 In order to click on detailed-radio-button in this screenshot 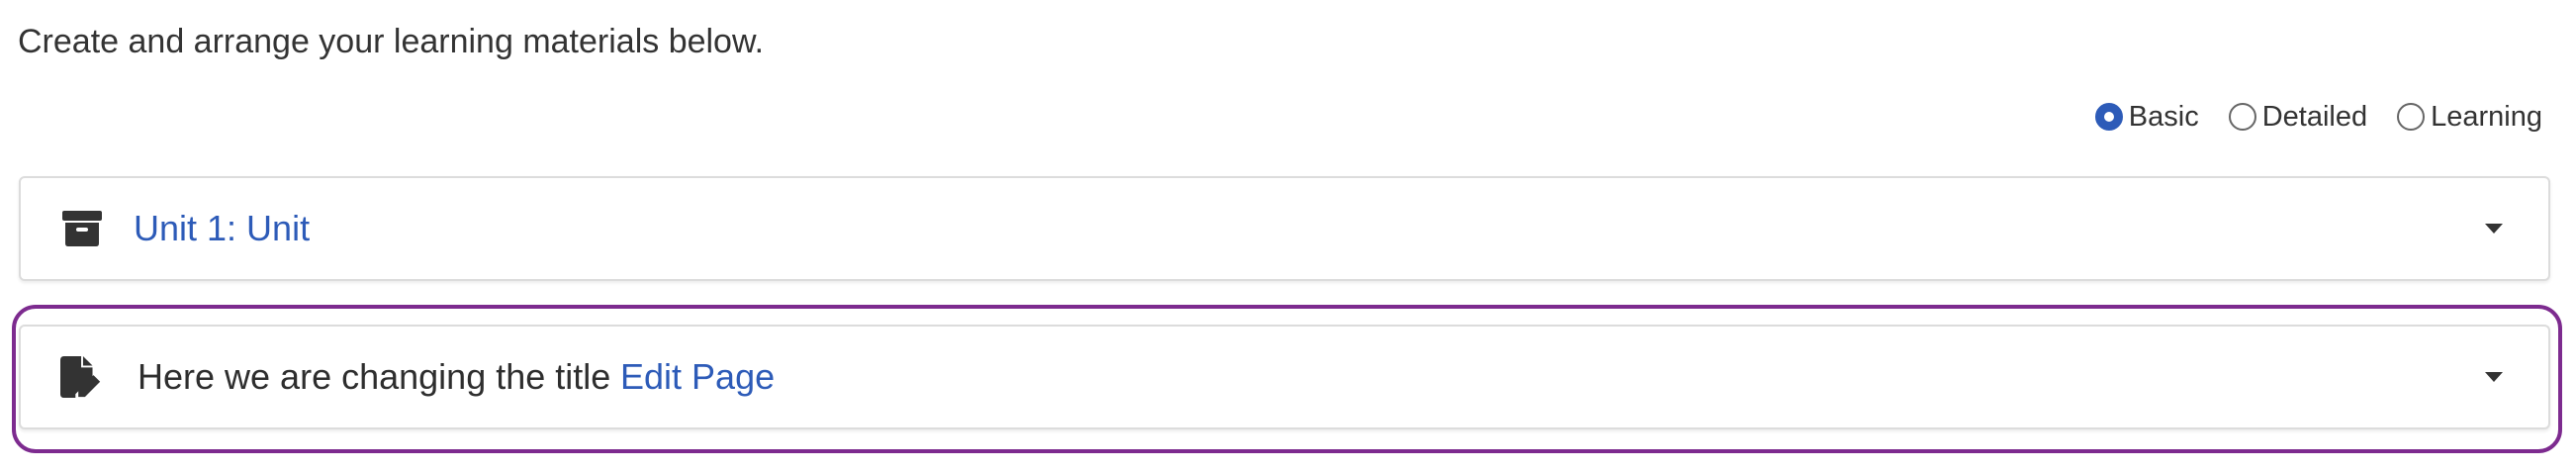, I will do `click(2242, 117)`.